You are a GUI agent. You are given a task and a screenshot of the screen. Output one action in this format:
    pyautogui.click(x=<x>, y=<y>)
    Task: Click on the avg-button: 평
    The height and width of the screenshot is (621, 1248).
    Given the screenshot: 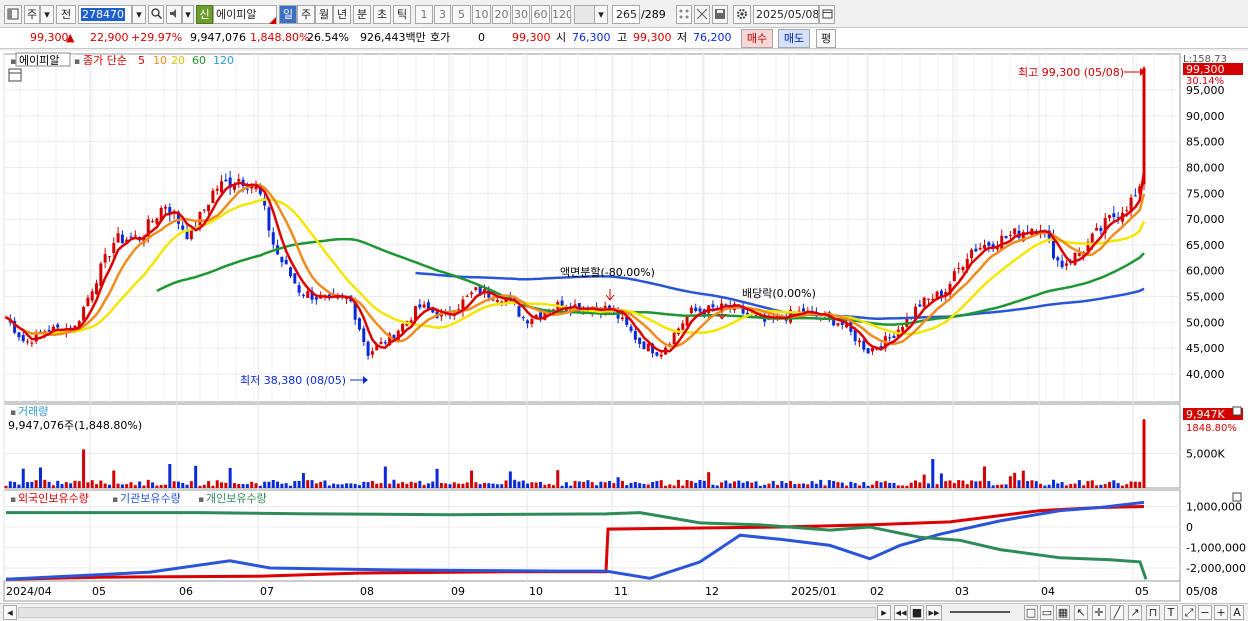 What is the action you would take?
    pyautogui.click(x=826, y=38)
    